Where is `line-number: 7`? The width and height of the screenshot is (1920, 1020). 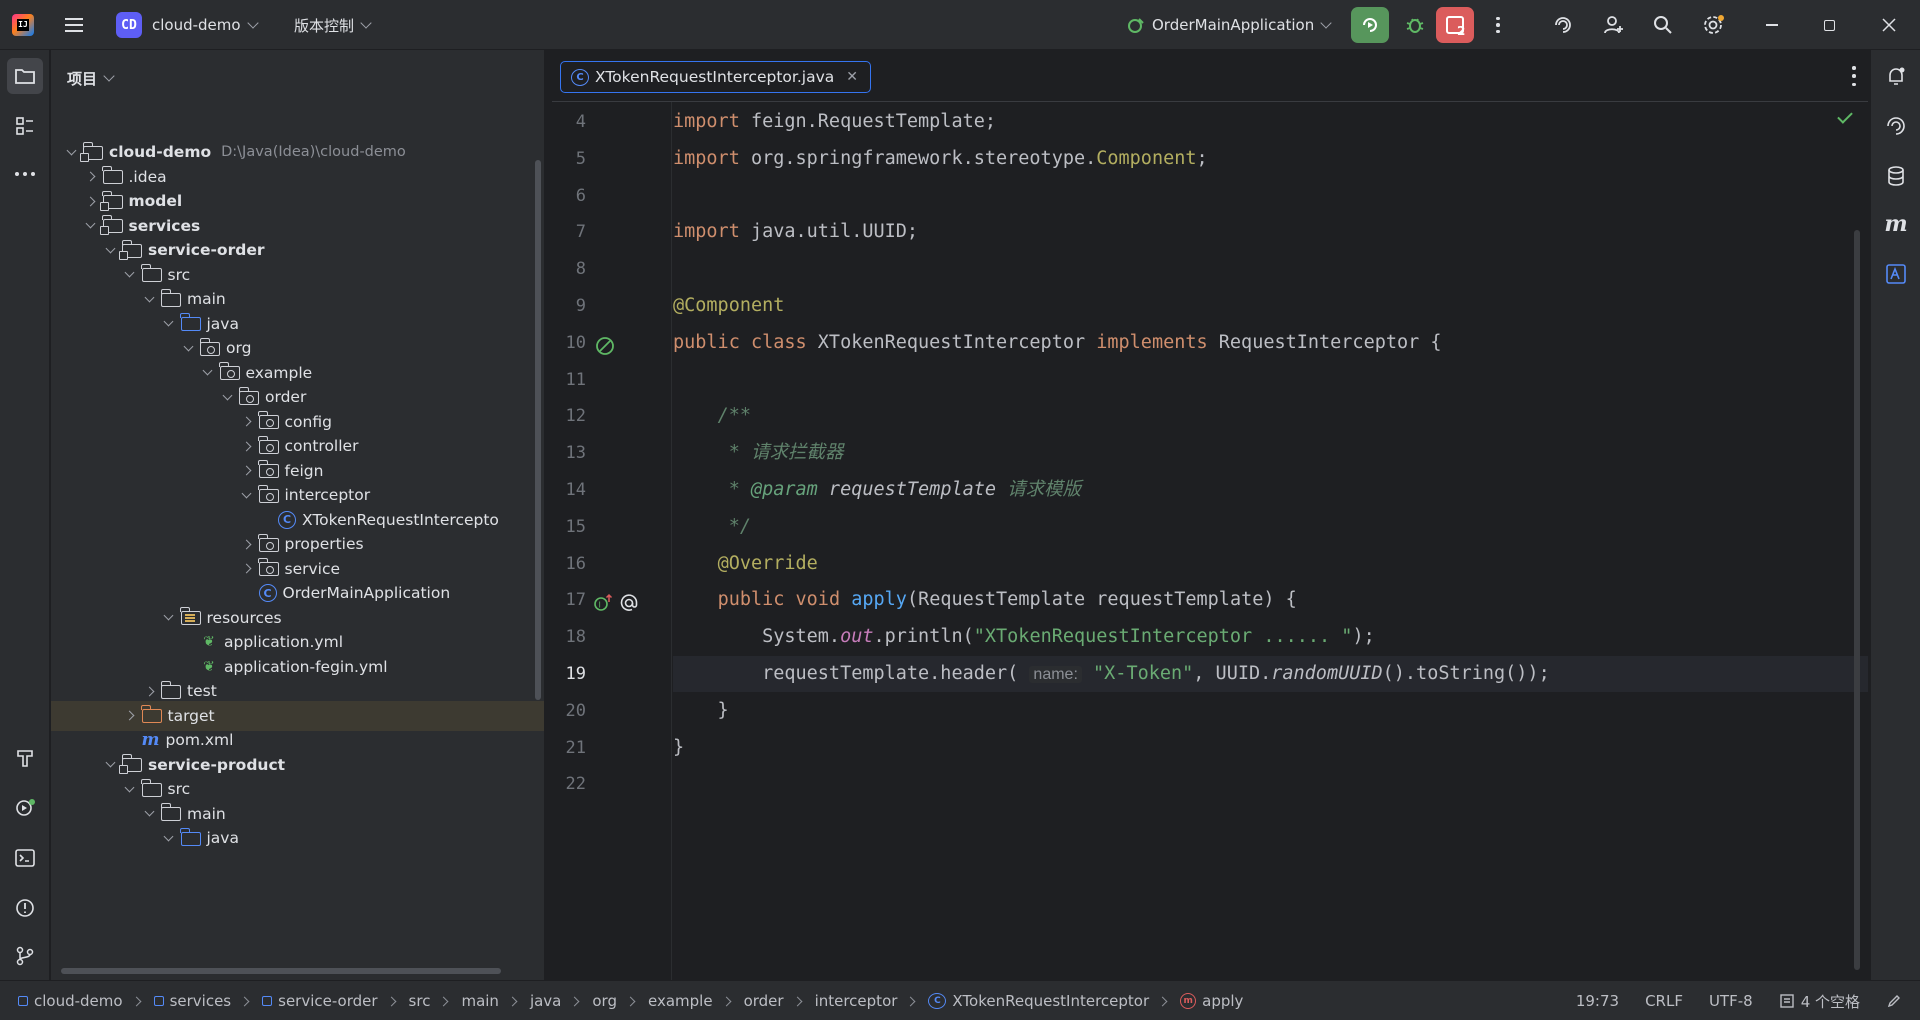
line-number: 7 is located at coordinates (569, 232).